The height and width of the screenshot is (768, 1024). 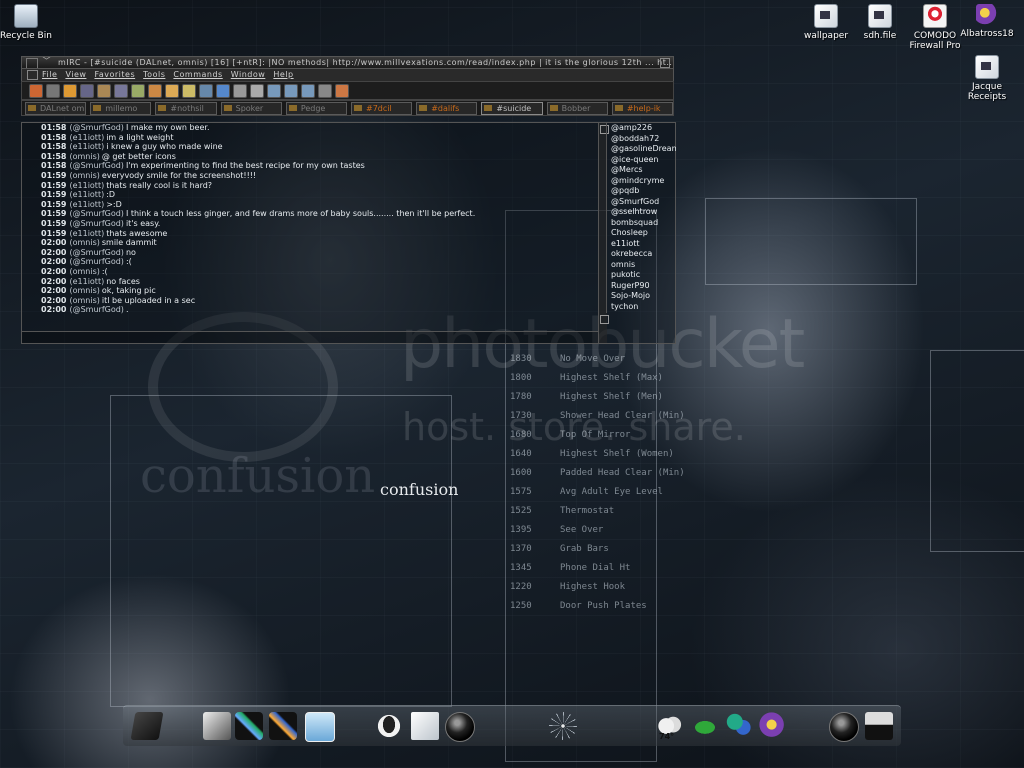 I want to click on menu-favorites: Favorites, so click(x=114, y=75).